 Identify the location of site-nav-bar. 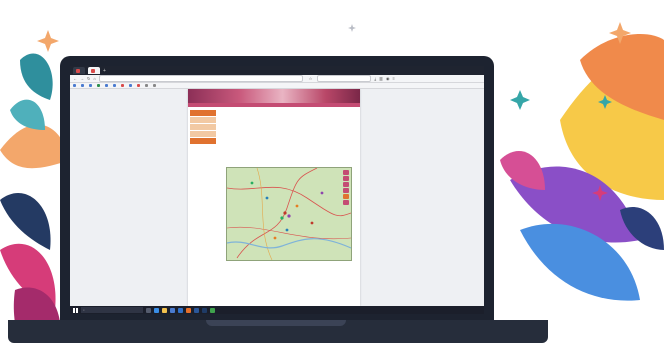
(274, 105).